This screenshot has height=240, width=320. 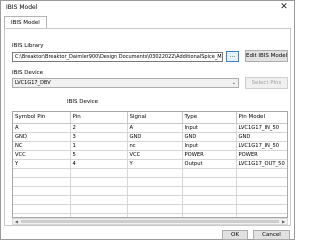 What do you see at coordinates (99, 128) in the screenshot?
I see `cell-pin: 2` at bounding box center [99, 128].